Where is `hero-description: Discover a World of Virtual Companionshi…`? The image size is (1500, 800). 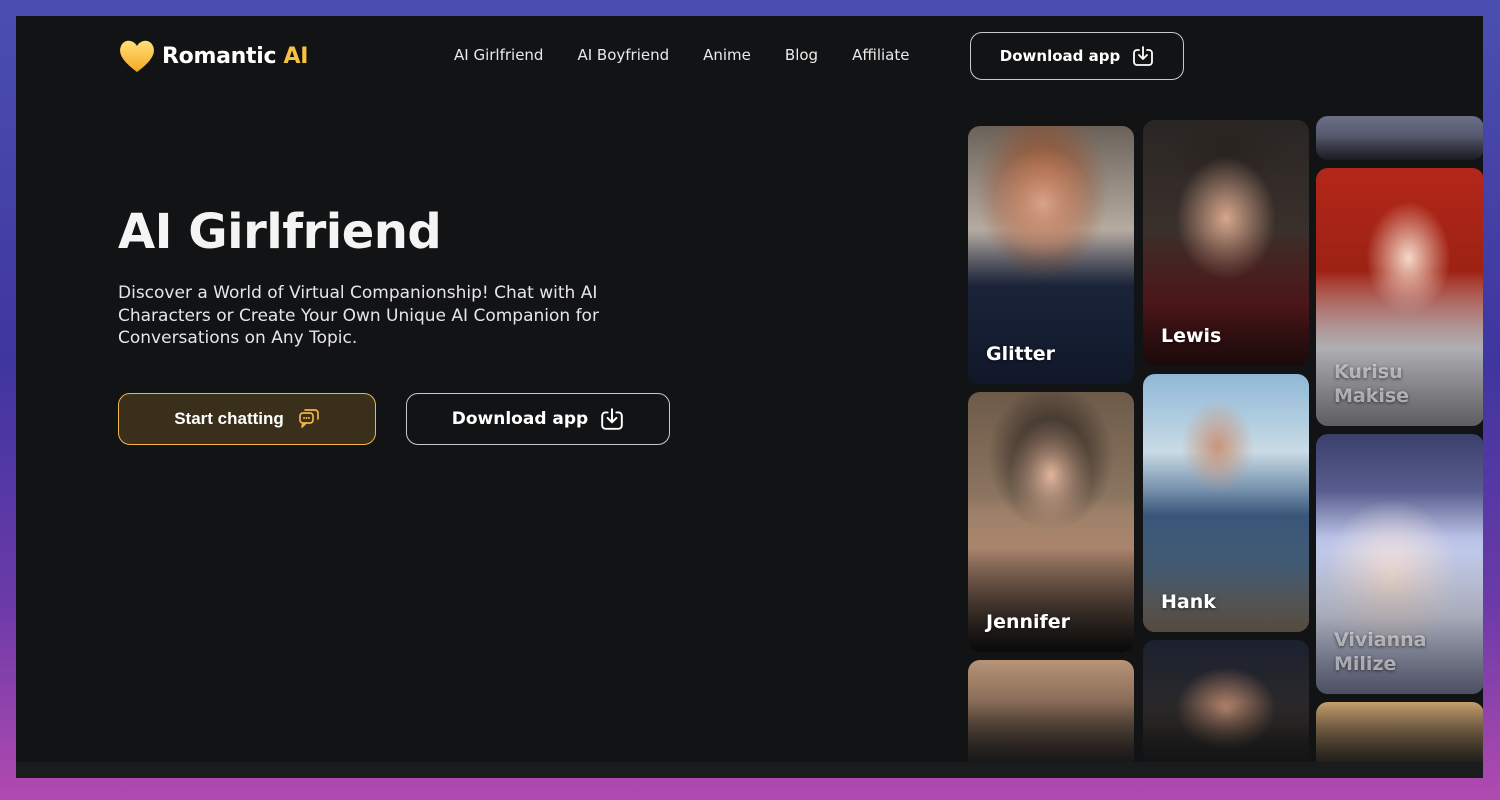
hero-description: Discover a World of Virtual Companionshi… is located at coordinates (358, 315).